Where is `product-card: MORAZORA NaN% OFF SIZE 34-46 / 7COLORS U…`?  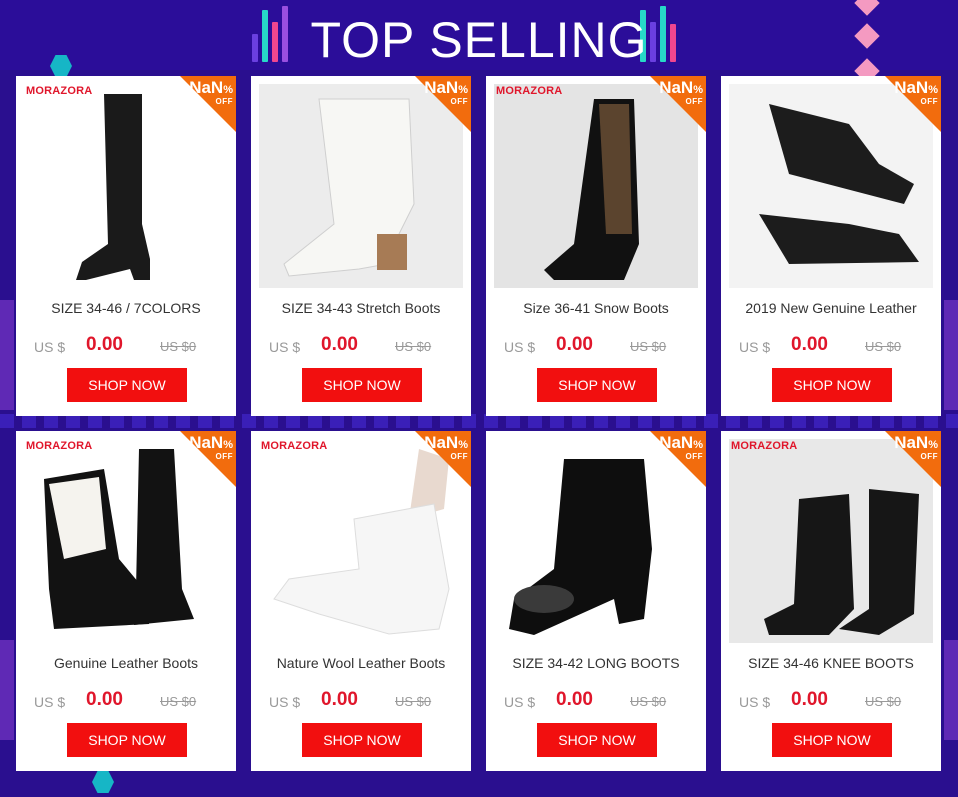
product-card: MORAZORA NaN% OFF SIZE 34-46 / 7COLORS U… is located at coordinates (126, 246).